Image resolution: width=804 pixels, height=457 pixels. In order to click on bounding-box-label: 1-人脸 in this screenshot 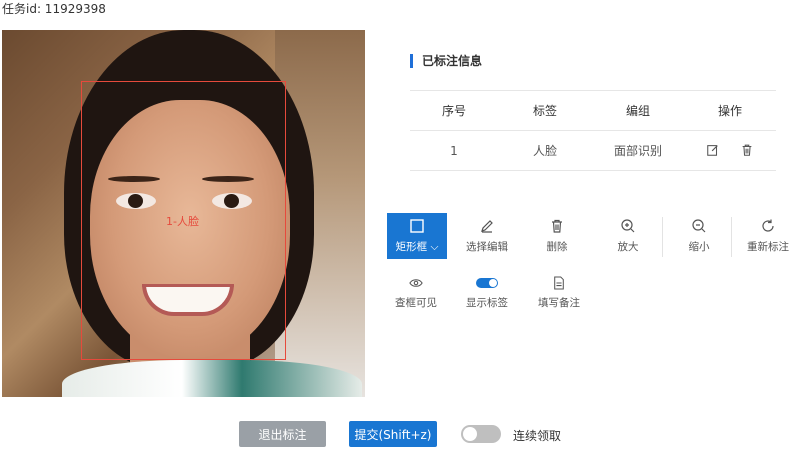, I will do `click(182, 221)`.